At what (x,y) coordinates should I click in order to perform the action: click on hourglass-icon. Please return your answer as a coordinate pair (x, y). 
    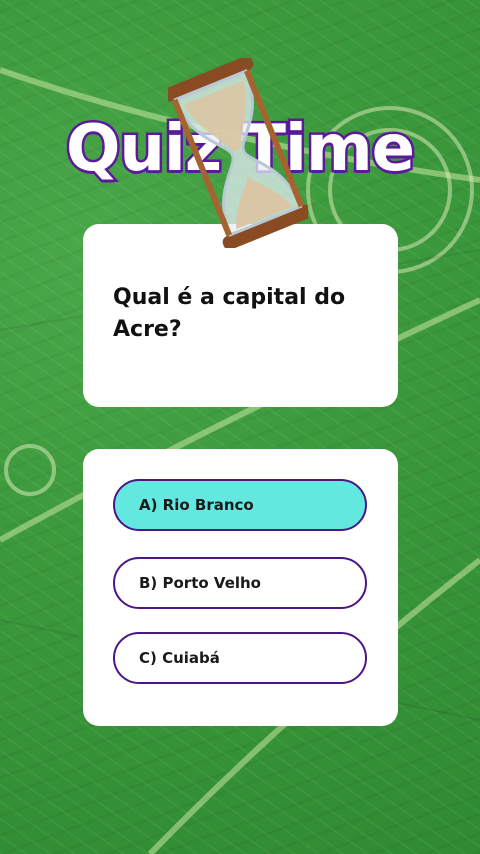
    Looking at the image, I should click on (238, 153).